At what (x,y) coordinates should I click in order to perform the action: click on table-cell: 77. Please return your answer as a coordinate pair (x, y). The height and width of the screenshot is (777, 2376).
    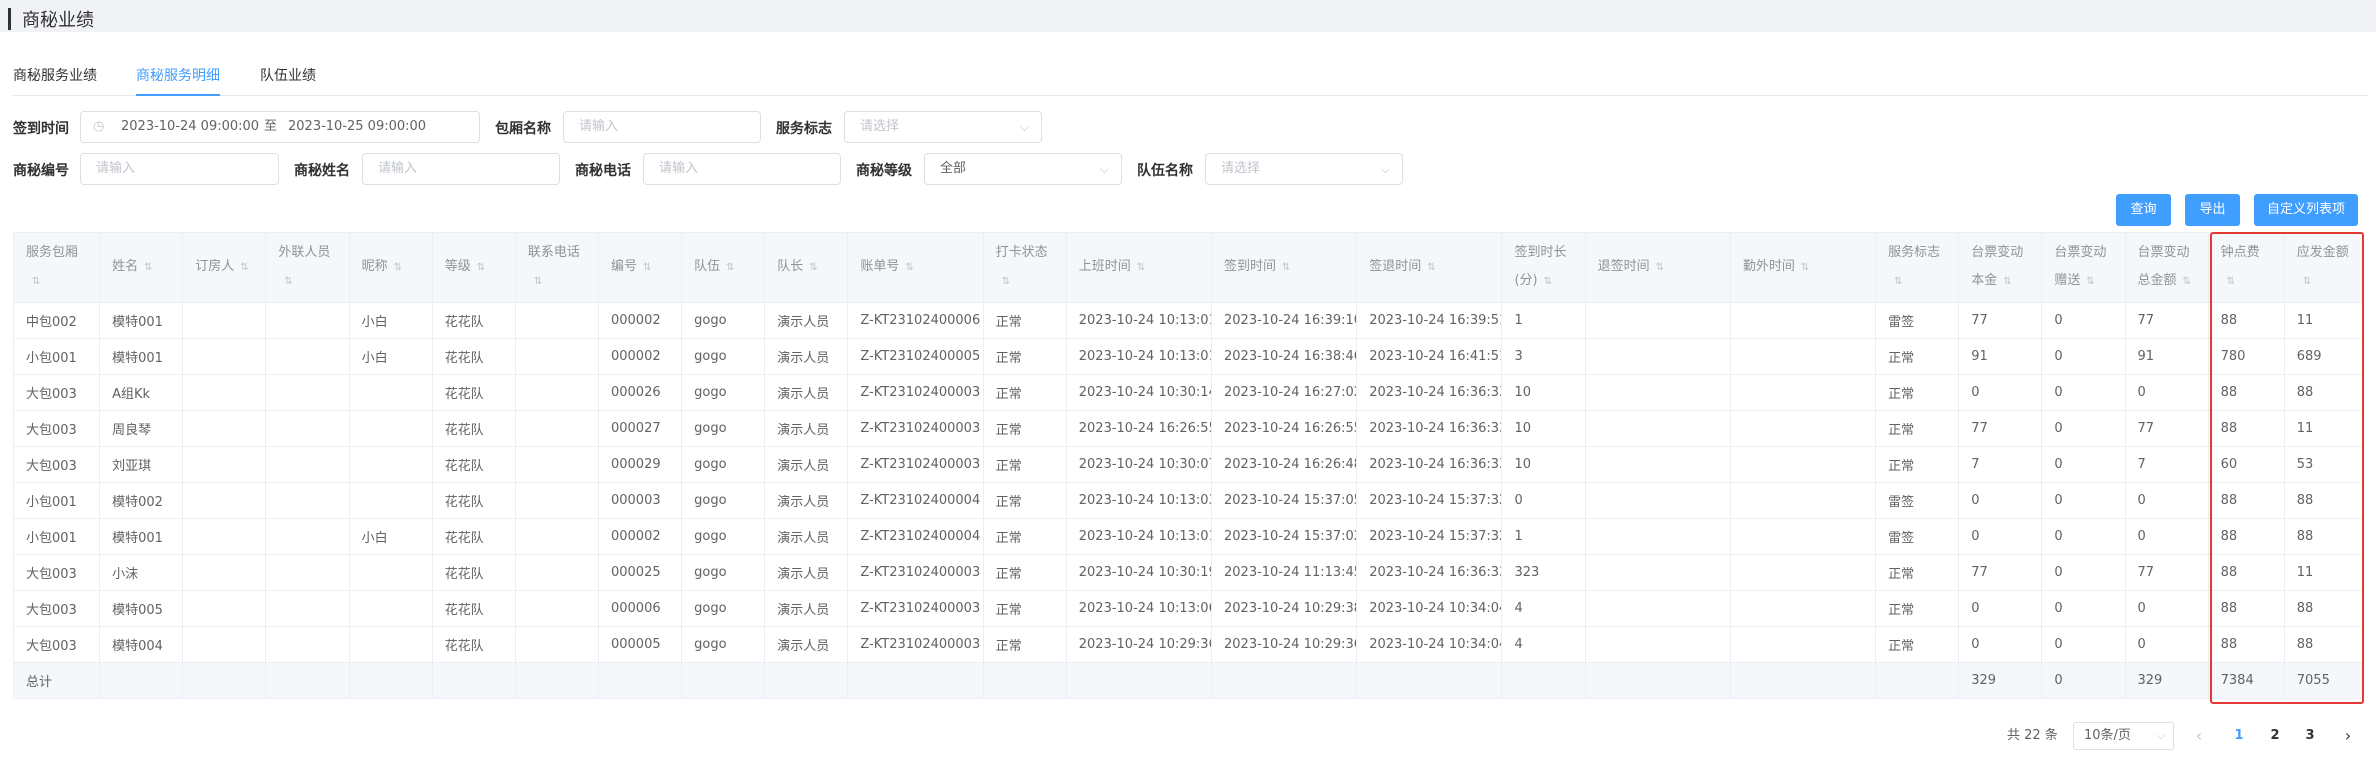
    Looking at the image, I should click on (2166, 428).